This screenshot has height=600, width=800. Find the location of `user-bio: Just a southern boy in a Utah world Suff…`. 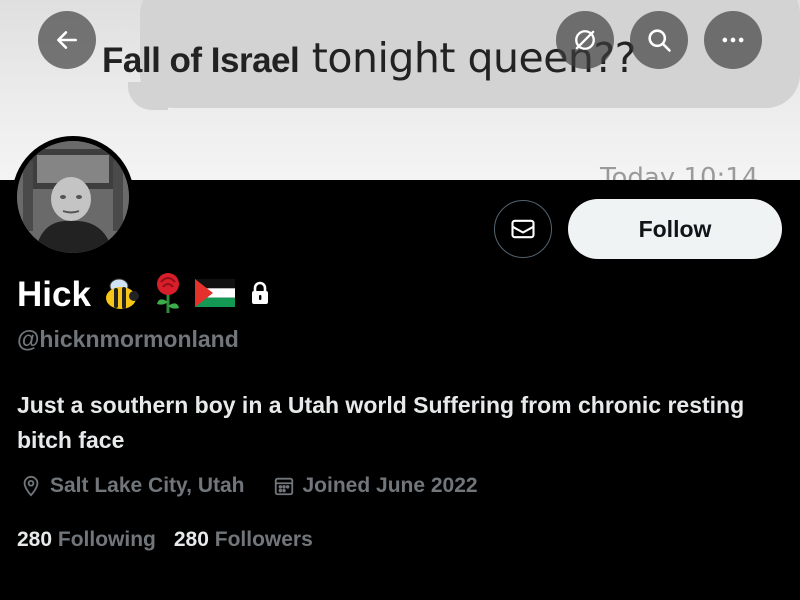

user-bio: Just a southern boy in a Utah world Suff… is located at coordinates (381, 422).